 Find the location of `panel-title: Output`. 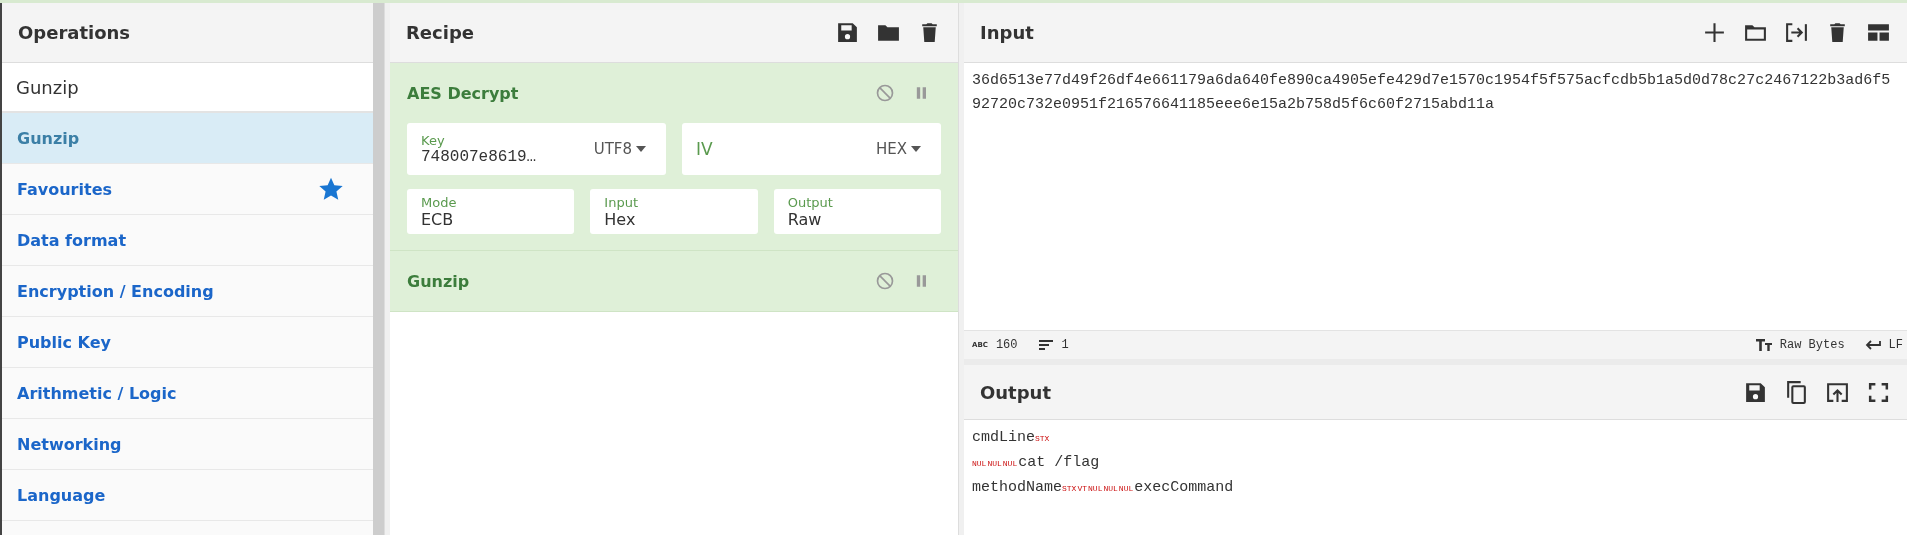

panel-title: Output is located at coordinates (1016, 392).